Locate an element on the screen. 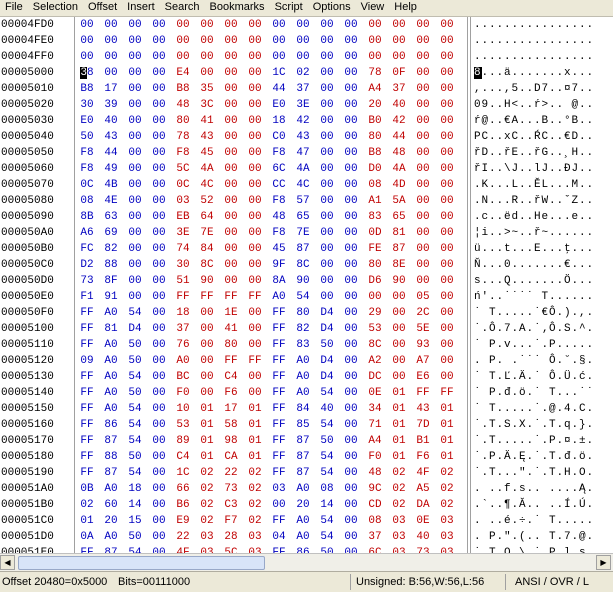 This screenshot has width=613, height=592. hex-byte: 5E is located at coordinates (423, 329).